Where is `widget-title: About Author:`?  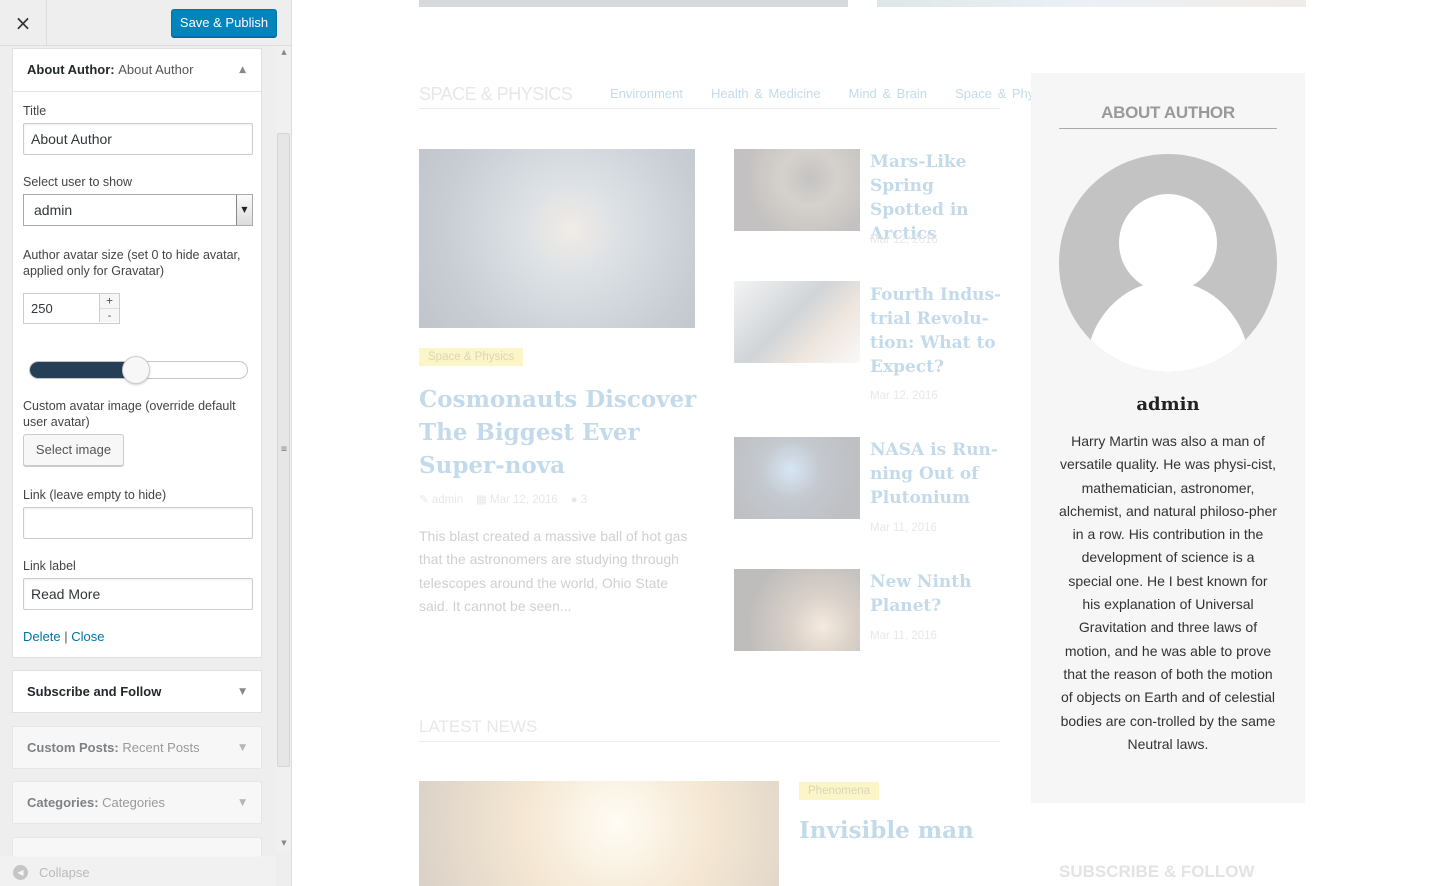 widget-title: About Author: is located at coordinates (71, 69).